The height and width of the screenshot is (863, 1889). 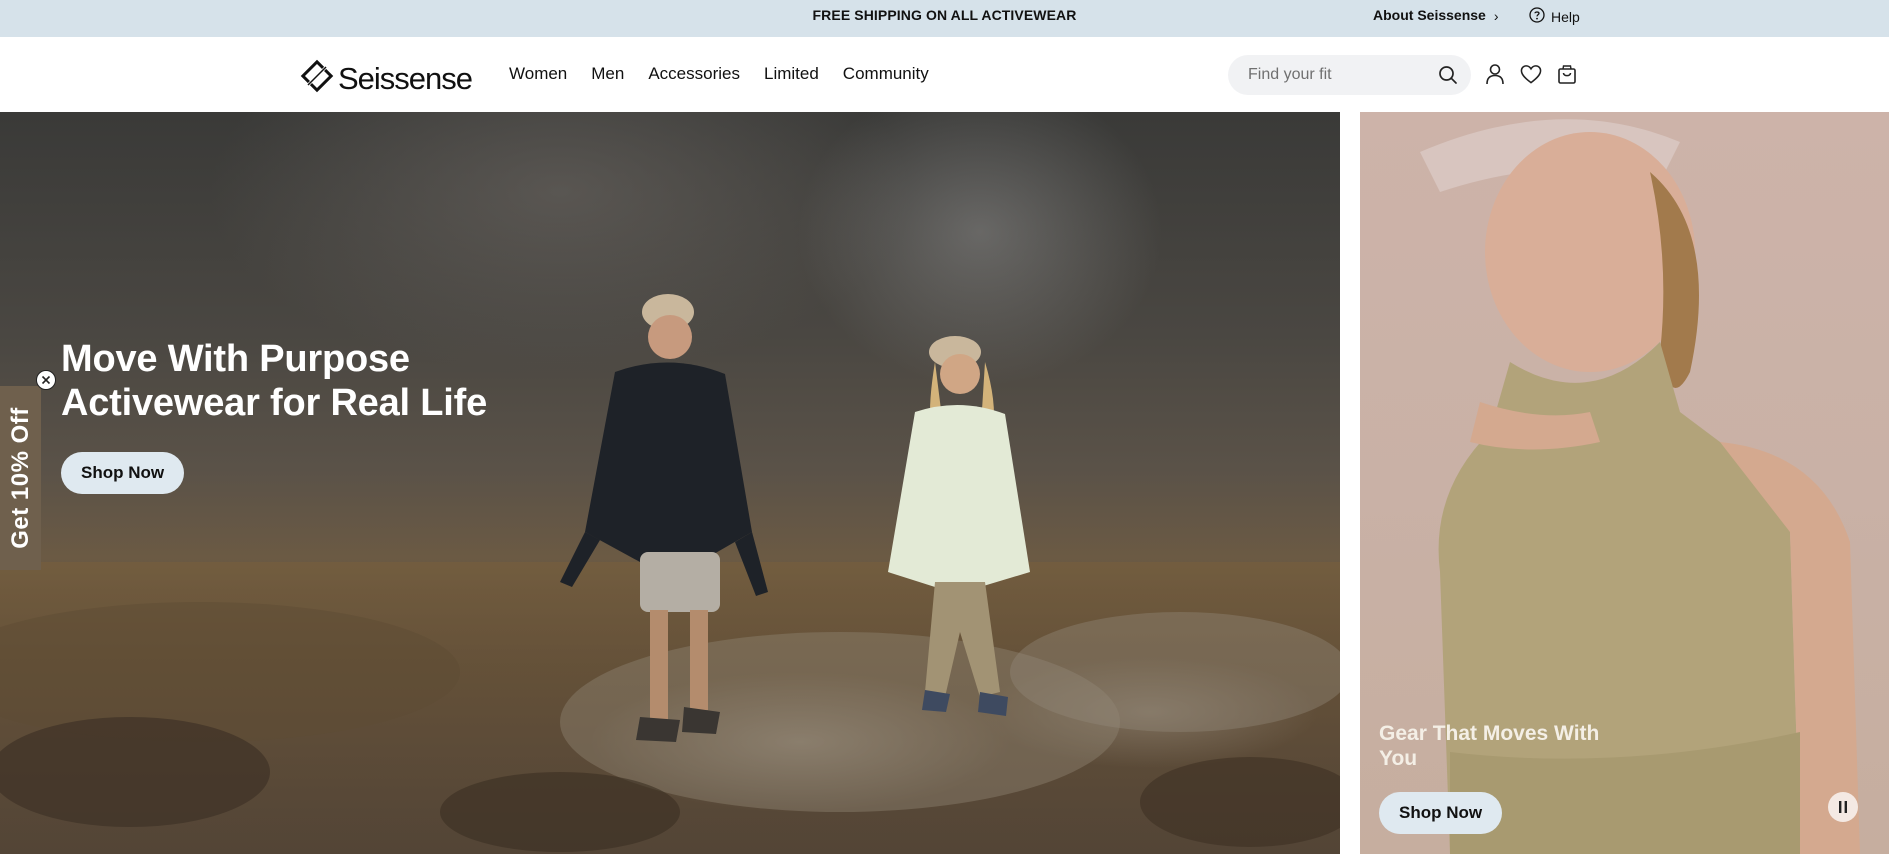 I want to click on side-shop-now-button: Shop Now, so click(x=1441, y=813).